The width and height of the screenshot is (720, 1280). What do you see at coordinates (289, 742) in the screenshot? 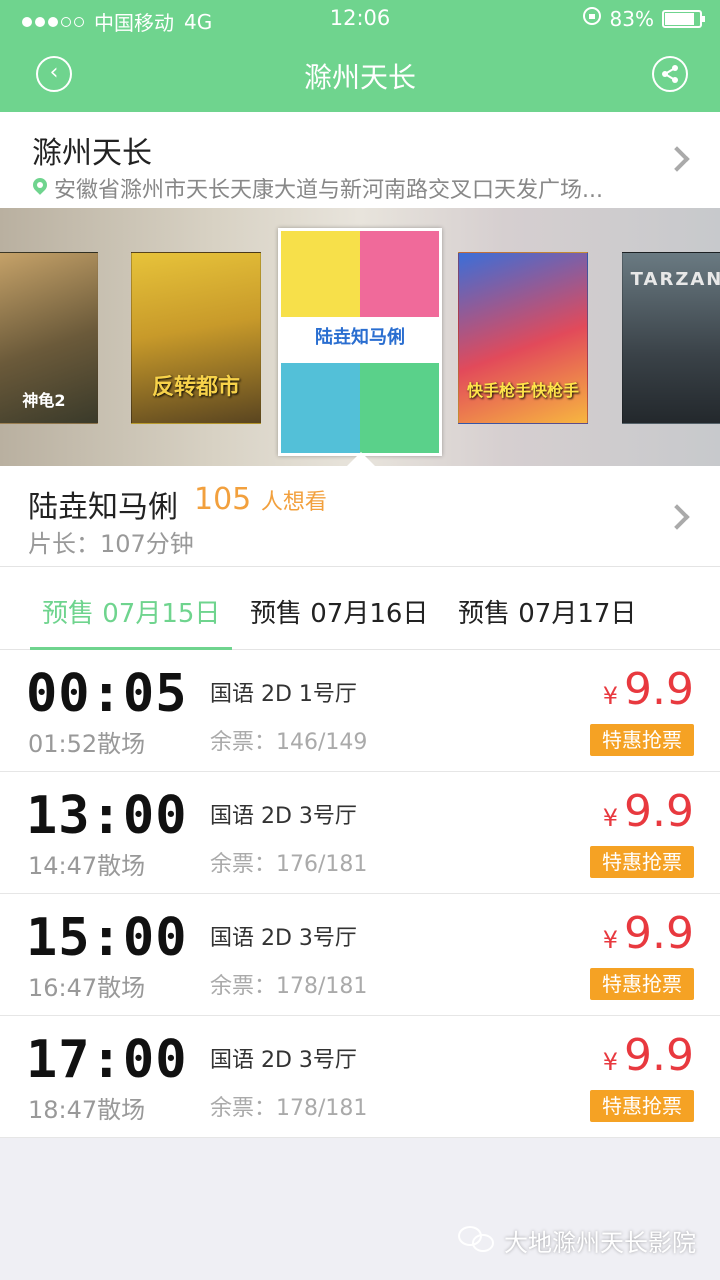
I see `session-remaining-tickets: 余票：146/149` at bounding box center [289, 742].